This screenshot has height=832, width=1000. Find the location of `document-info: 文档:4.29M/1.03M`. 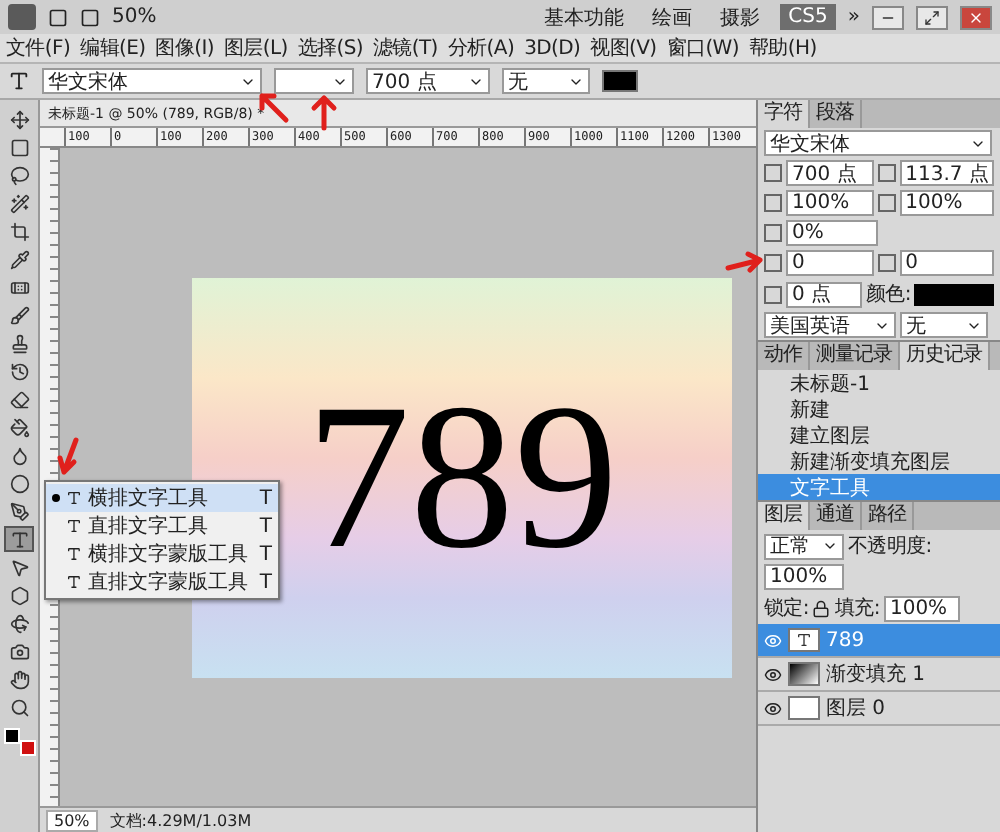

document-info: 文档:4.29M/1.03M is located at coordinates (180, 820).